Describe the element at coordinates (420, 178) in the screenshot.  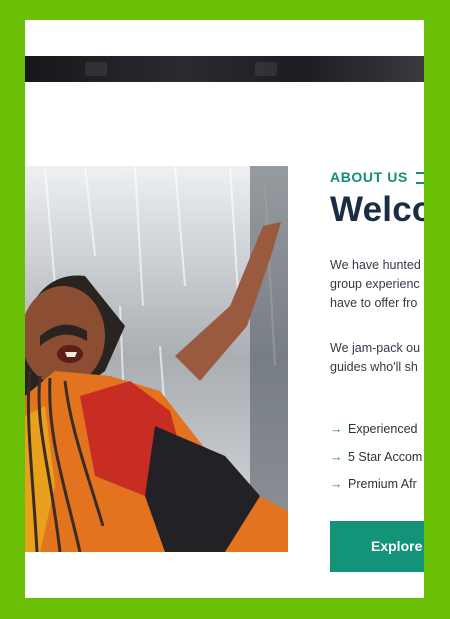
I see `eyebrow-line-icon` at that location.